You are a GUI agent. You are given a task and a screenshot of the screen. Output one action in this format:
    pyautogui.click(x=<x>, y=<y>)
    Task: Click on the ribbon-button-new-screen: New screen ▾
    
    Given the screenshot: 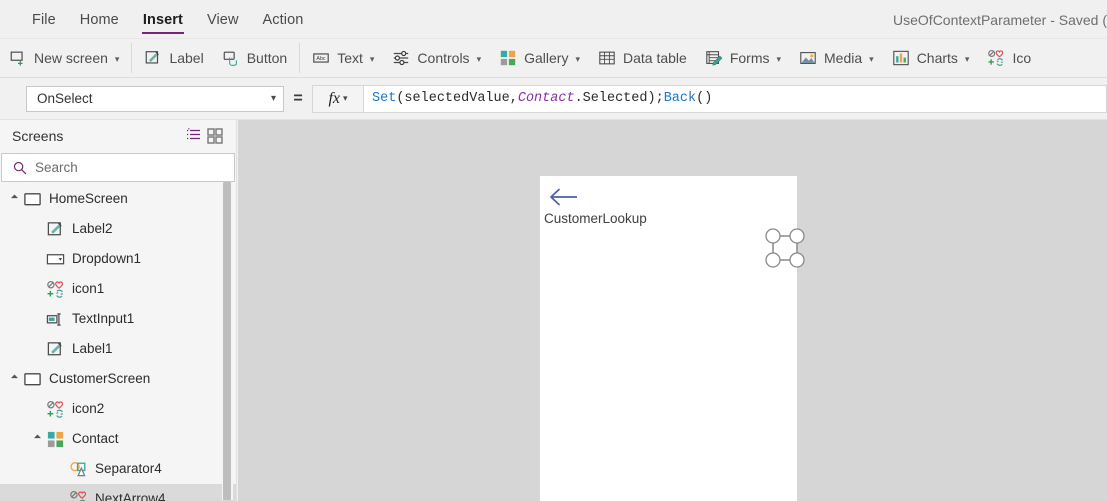 What is the action you would take?
    pyautogui.click(x=64, y=58)
    